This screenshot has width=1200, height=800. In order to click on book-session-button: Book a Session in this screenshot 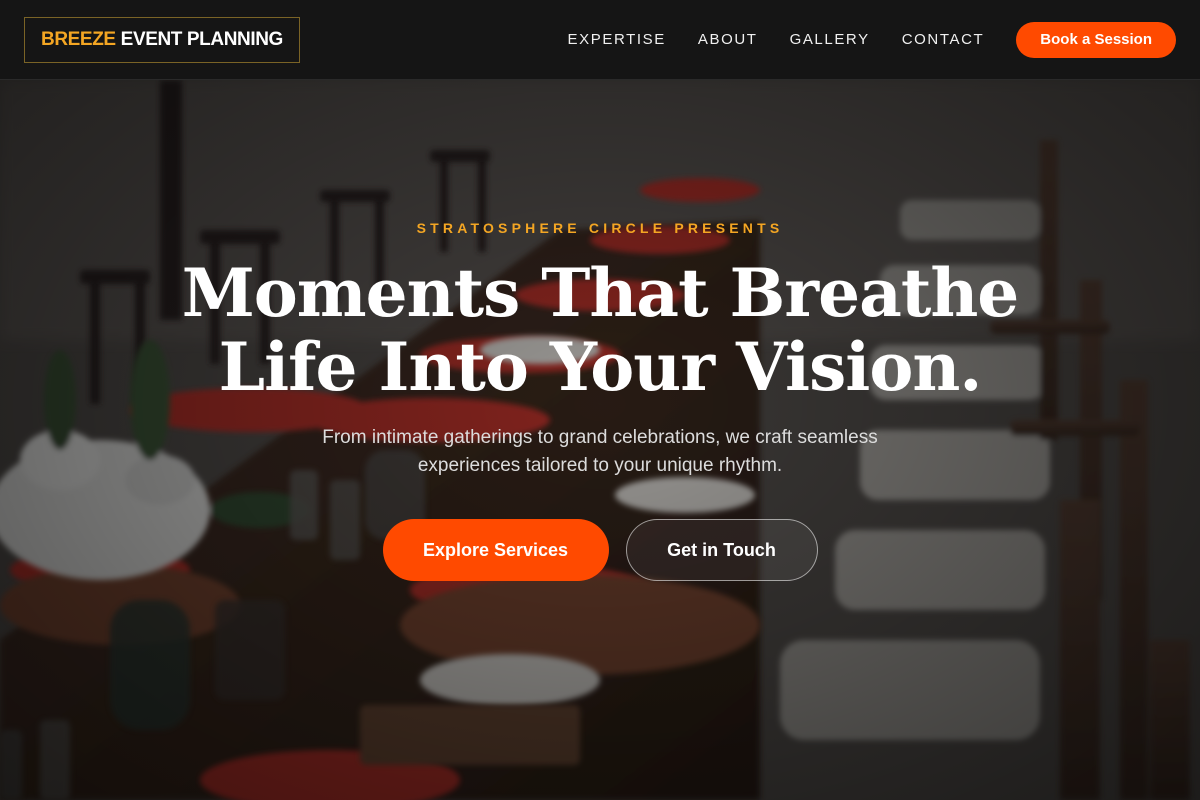, I will do `click(1096, 39)`.